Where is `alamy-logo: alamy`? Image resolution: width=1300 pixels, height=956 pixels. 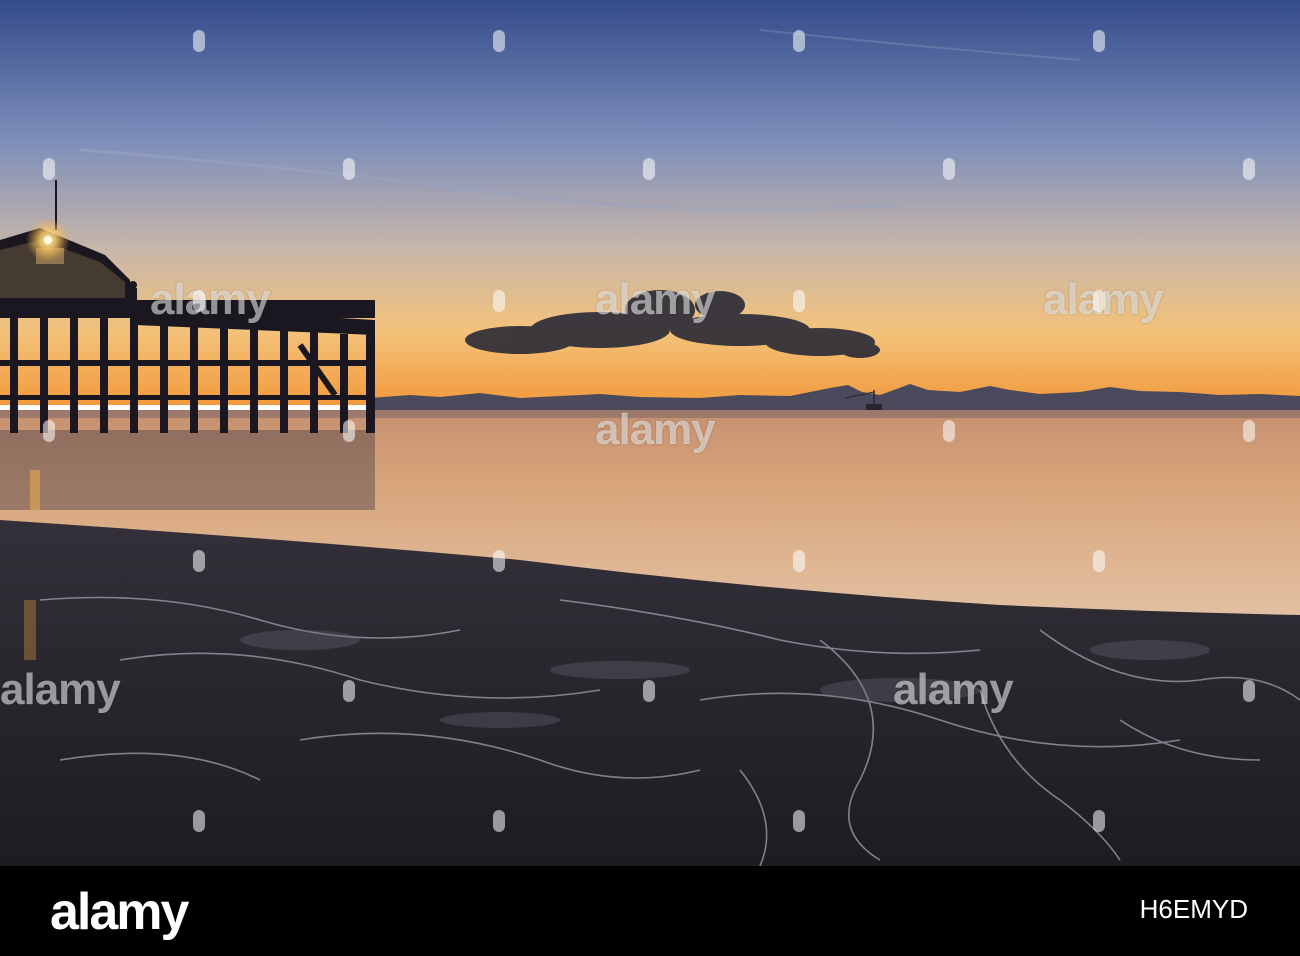 alamy-logo: alamy is located at coordinates (119, 912).